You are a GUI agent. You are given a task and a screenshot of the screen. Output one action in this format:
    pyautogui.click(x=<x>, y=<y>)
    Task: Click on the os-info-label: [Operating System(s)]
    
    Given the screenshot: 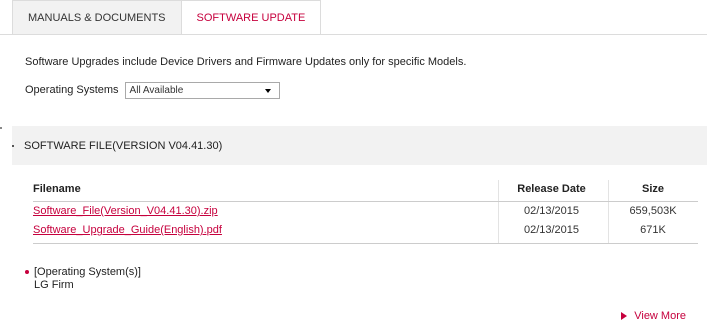 What is the action you would take?
    pyautogui.click(x=87, y=271)
    